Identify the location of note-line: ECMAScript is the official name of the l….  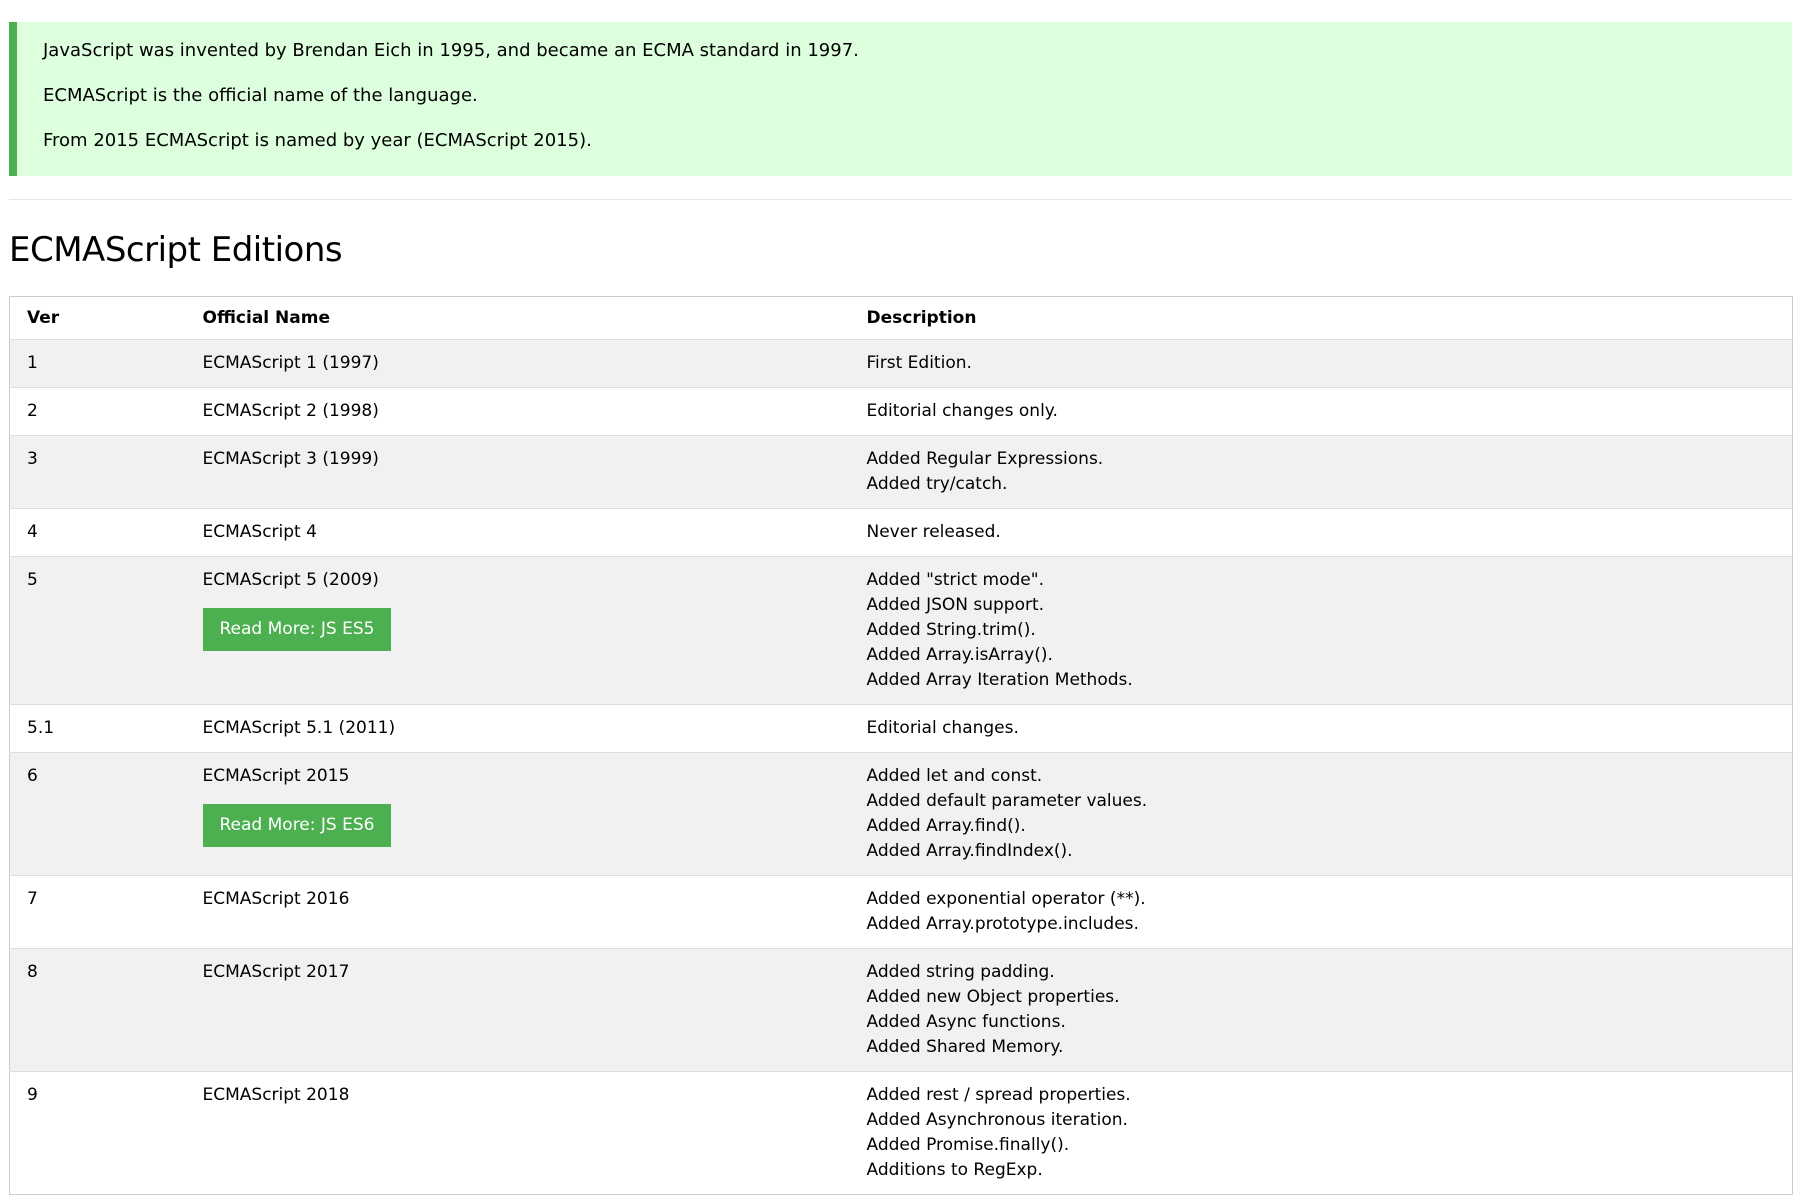
(260, 95).